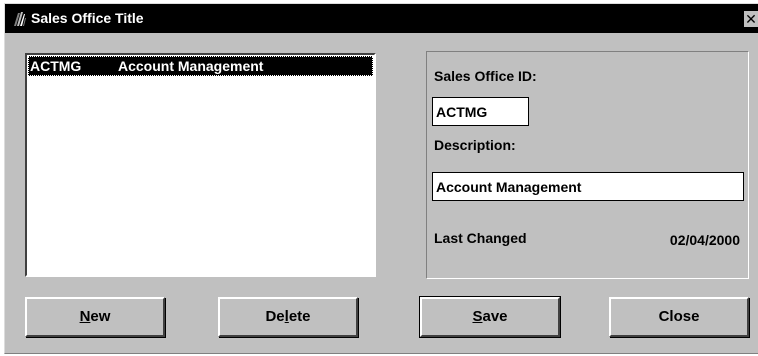  I want to click on delete-label-post: ete, so click(299, 316).